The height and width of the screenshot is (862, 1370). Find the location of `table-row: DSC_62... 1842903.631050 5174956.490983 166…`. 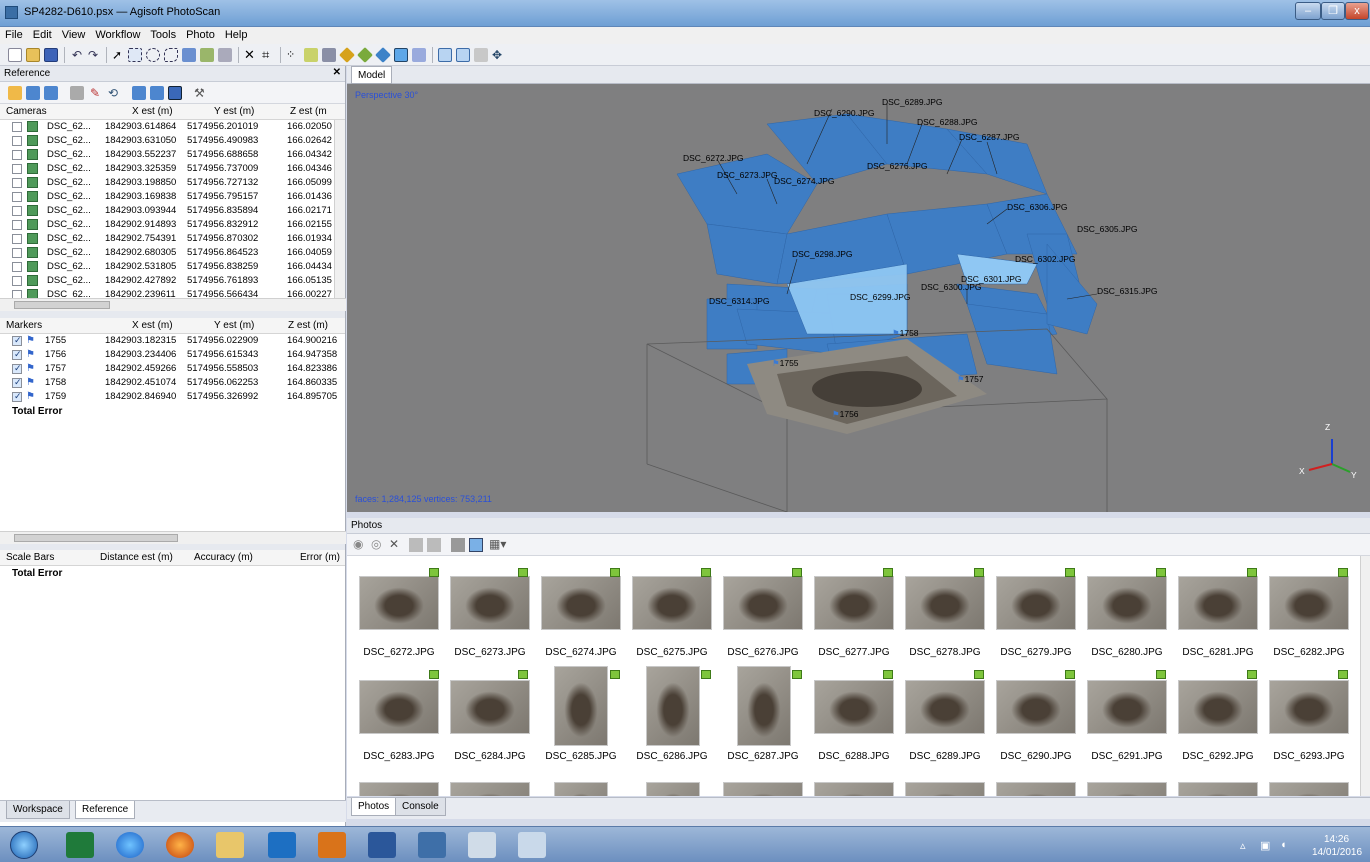

table-row: DSC_62... 1842903.631050 5174956.490983 166… is located at coordinates (172, 141).